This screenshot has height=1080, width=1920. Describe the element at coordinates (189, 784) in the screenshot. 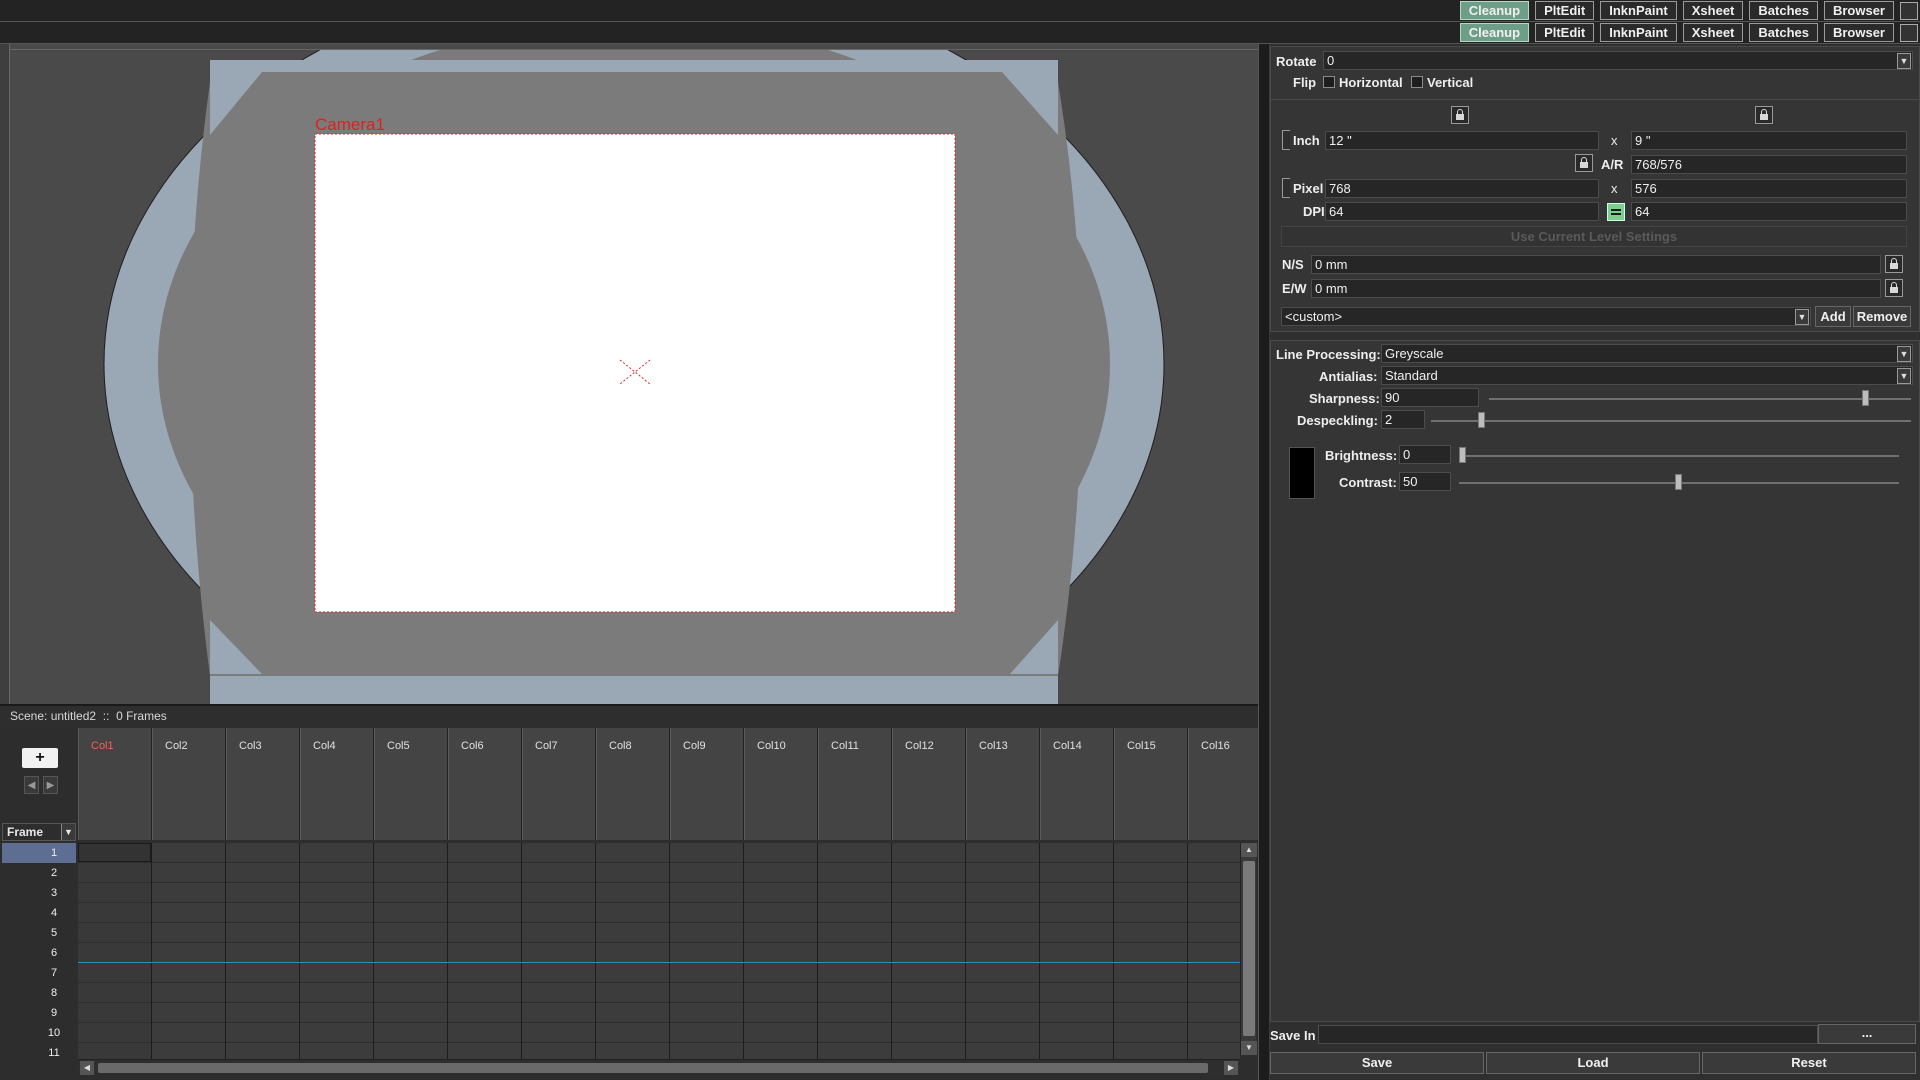

I see `column-header: Col2` at that location.